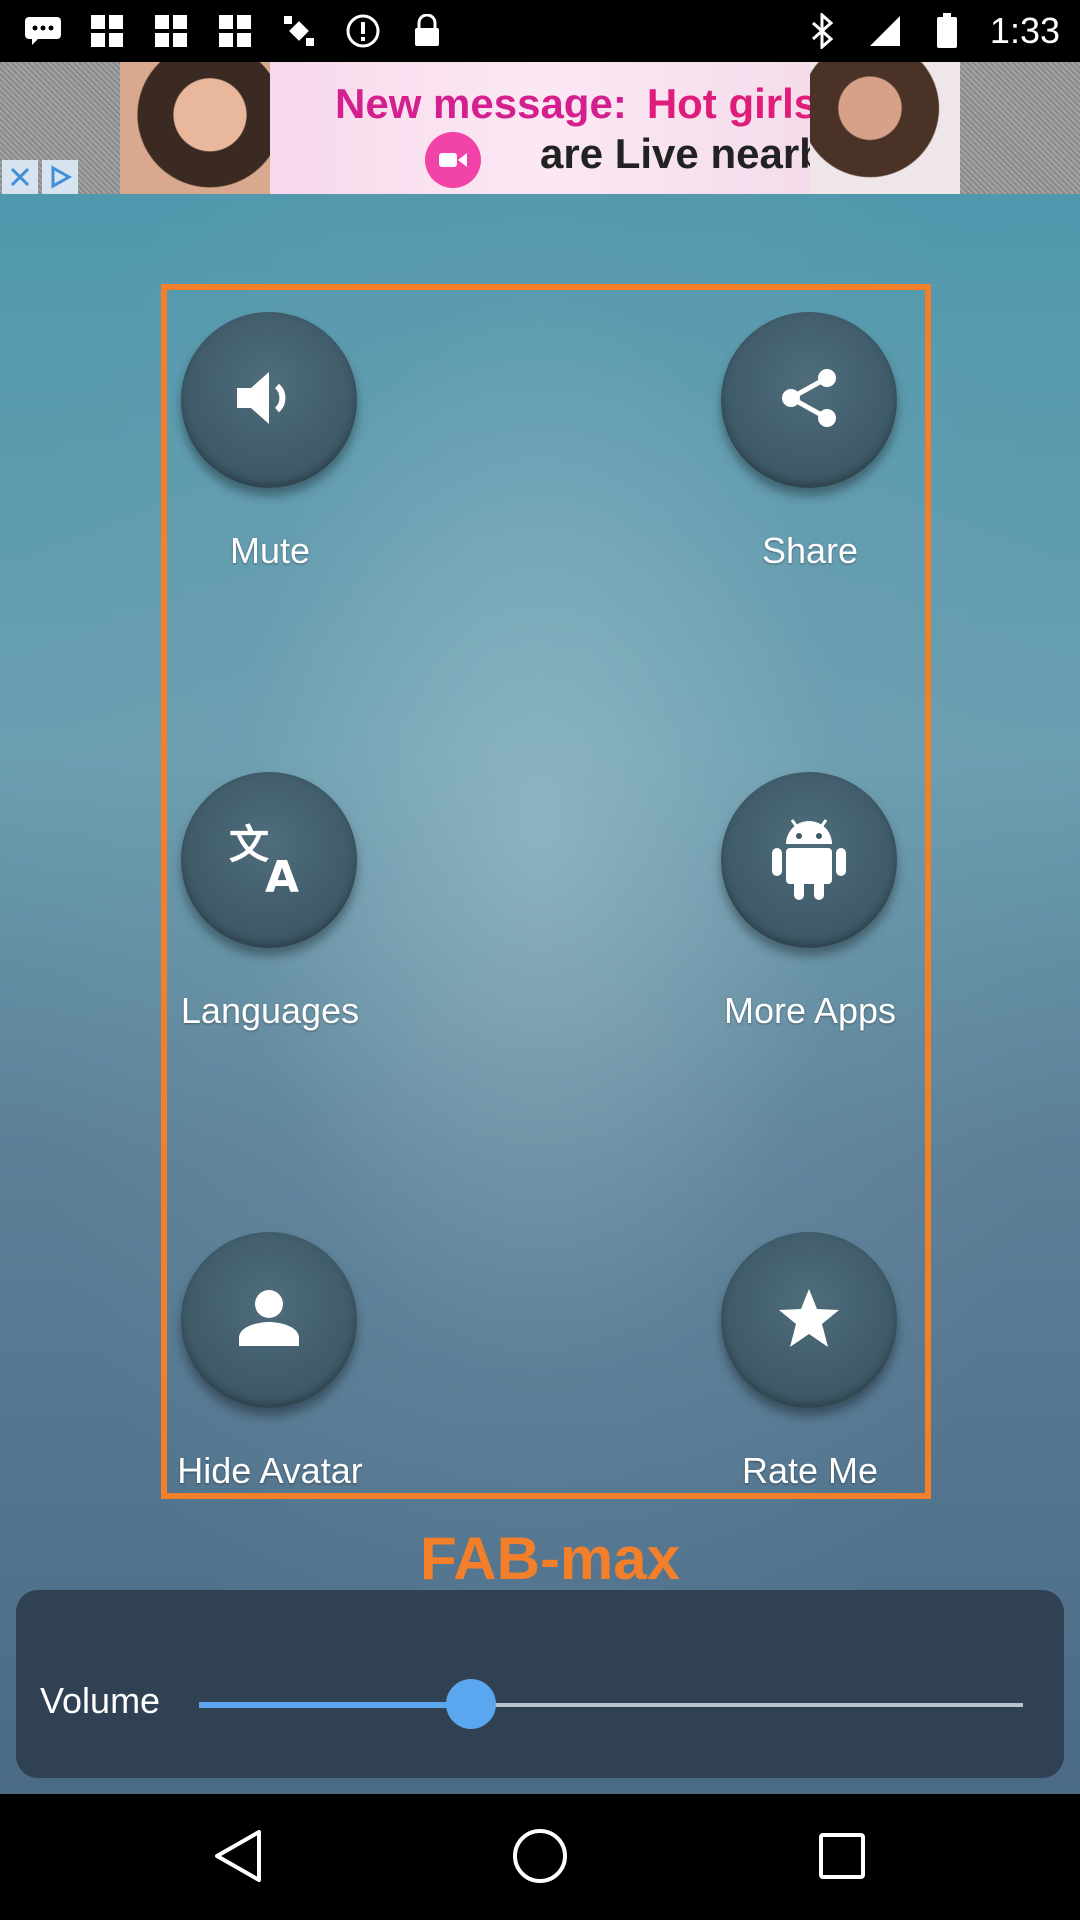  I want to click on volume-slider-fill, so click(335, 1705).